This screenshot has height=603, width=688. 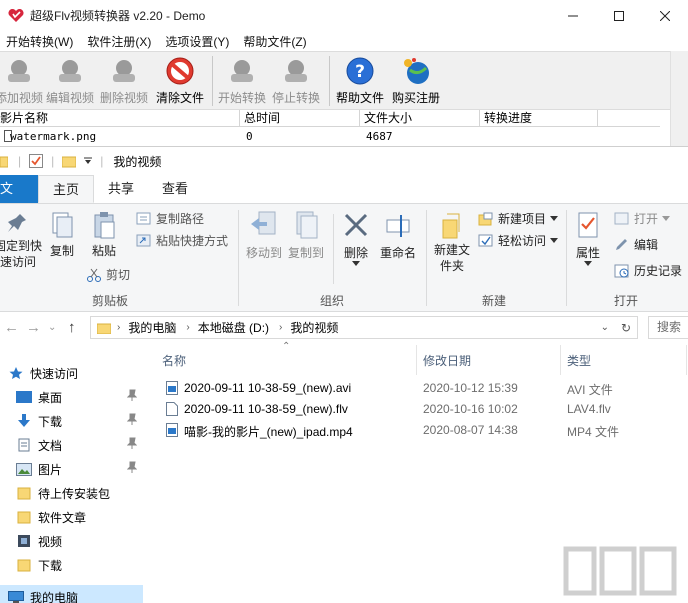 I want to click on col-header-size: 文件大小, so click(x=420, y=118).